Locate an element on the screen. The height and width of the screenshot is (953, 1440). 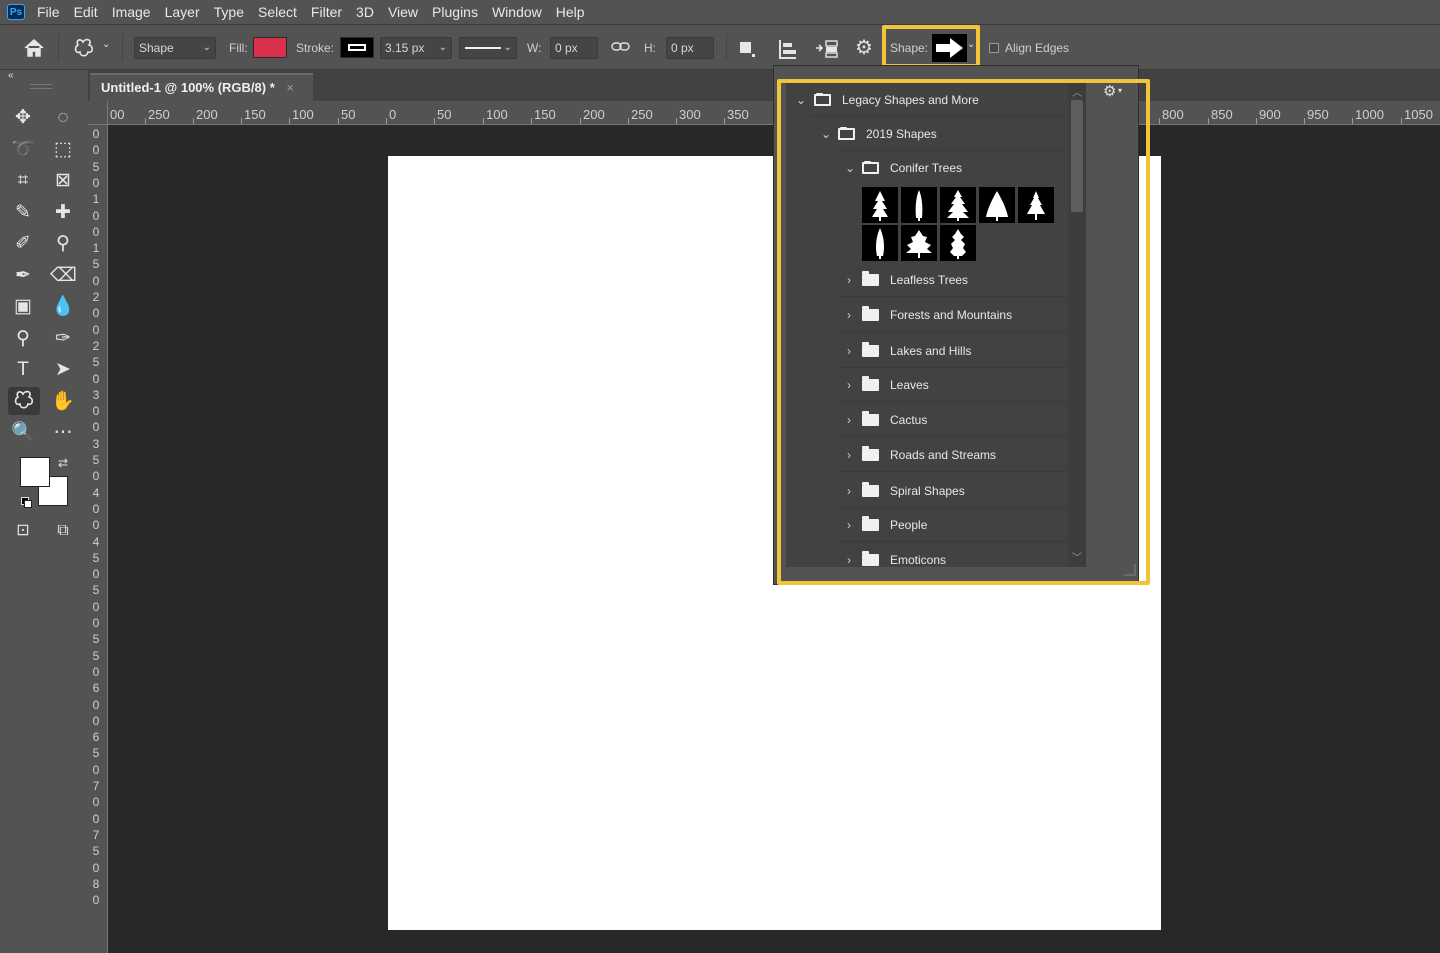
ruler-origin is located at coordinates (98, 113).